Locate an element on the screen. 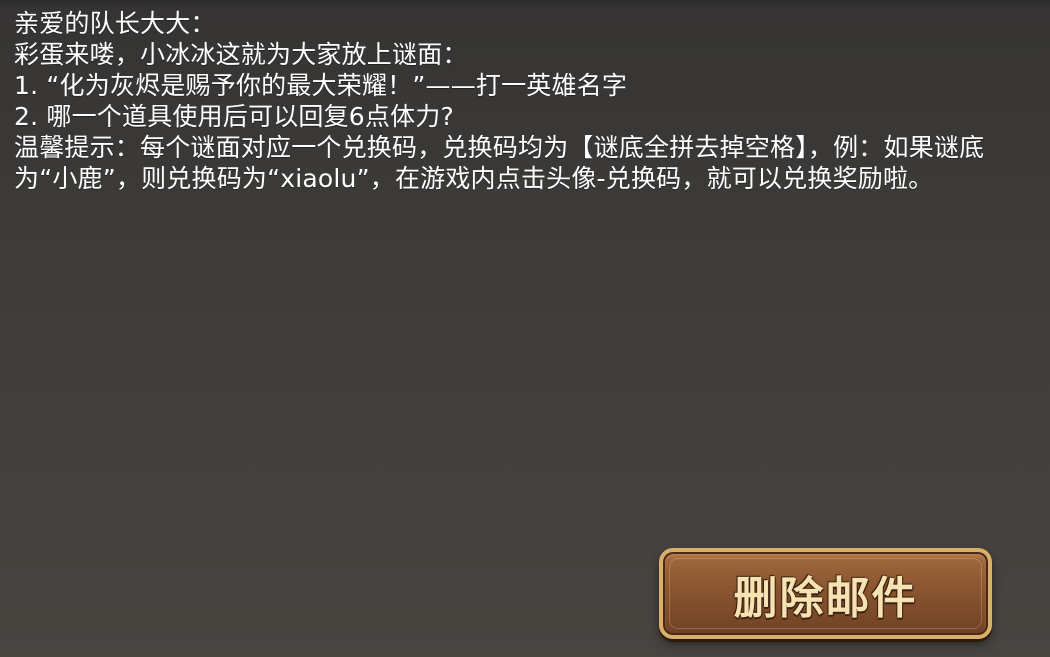 The width and height of the screenshot is (1050, 657). delete-mail-label: 删除邮件 is located at coordinates (825, 598).